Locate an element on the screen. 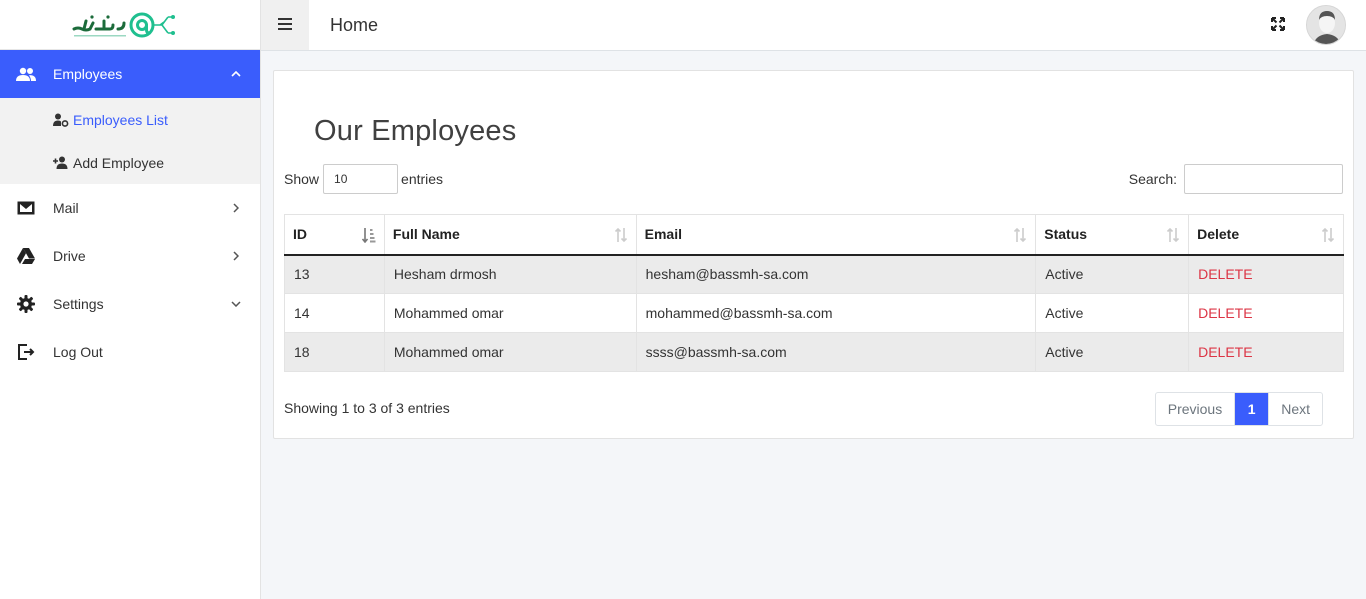  column-header-status: Status is located at coordinates (1112, 235).